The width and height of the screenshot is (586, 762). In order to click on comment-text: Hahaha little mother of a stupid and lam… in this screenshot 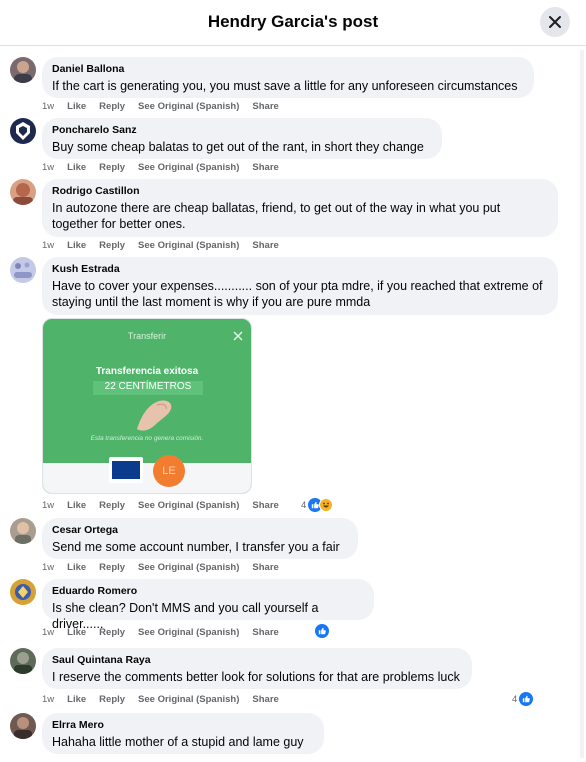, I will do `click(178, 742)`.